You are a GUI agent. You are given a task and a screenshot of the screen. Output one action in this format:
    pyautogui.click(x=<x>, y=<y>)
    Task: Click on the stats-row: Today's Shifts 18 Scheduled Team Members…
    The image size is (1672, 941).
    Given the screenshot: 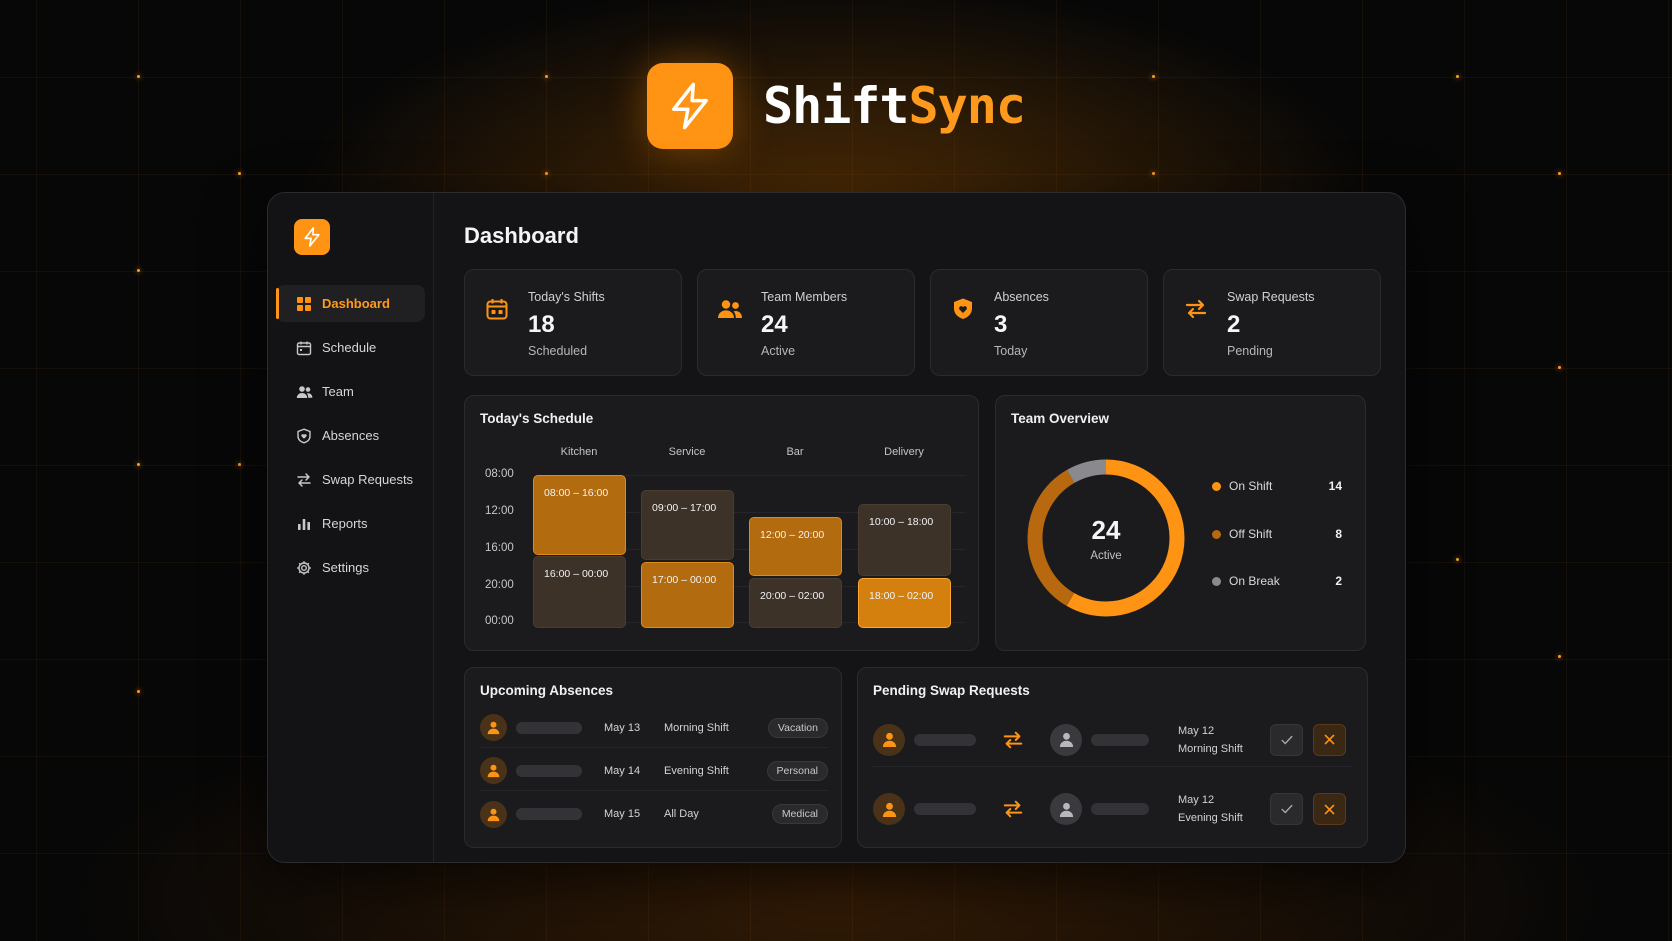 What is the action you would take?
    pyautogui.click(x=922, y=322)
    